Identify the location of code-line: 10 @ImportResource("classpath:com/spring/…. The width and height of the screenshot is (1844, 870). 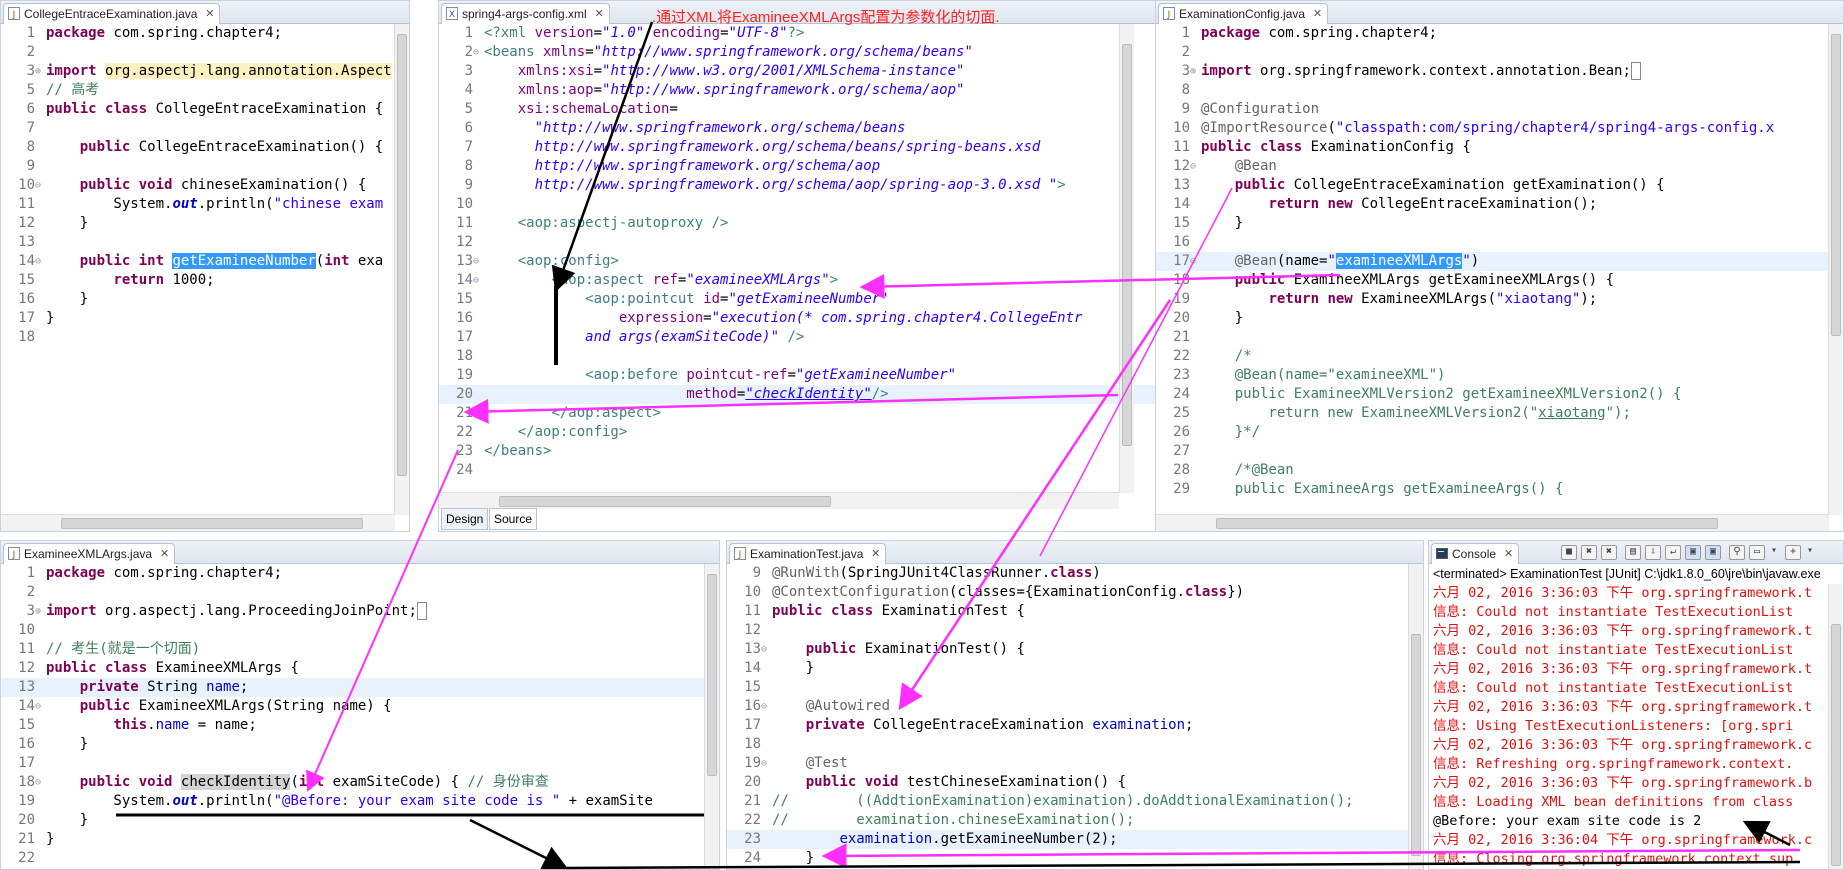
(1492, 128).